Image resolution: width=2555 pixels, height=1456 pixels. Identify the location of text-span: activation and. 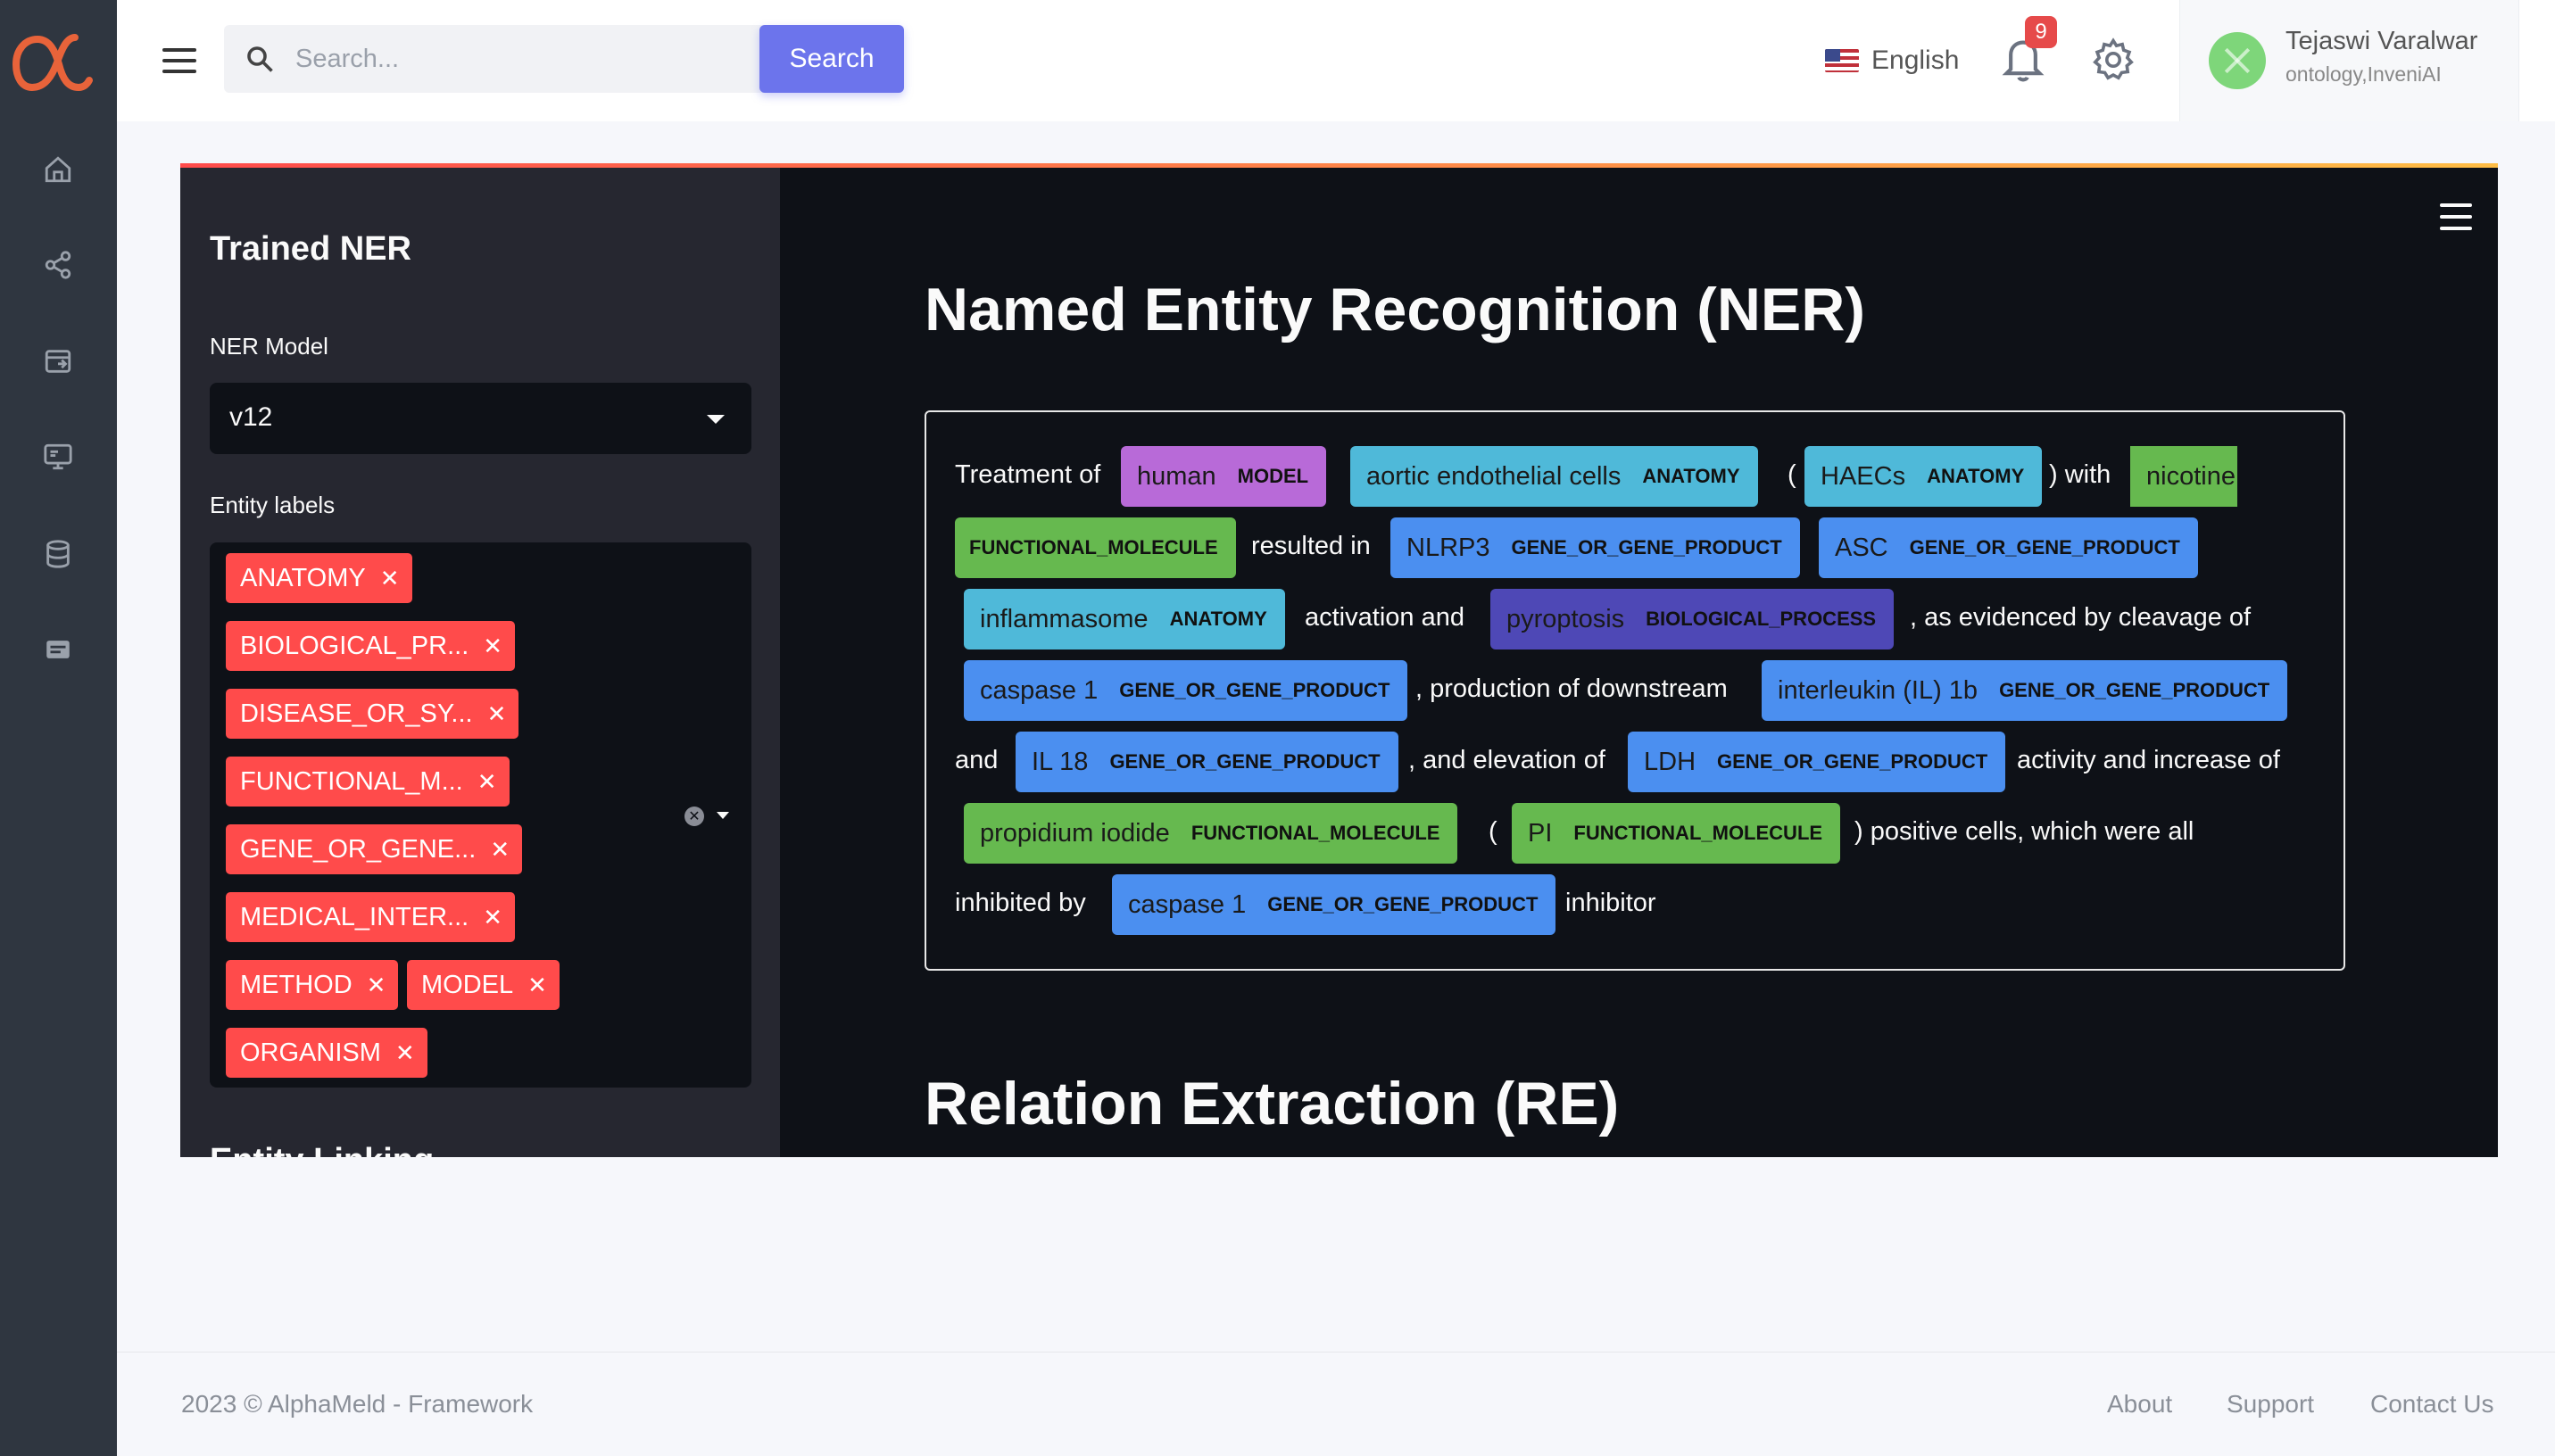
(1384, 617).